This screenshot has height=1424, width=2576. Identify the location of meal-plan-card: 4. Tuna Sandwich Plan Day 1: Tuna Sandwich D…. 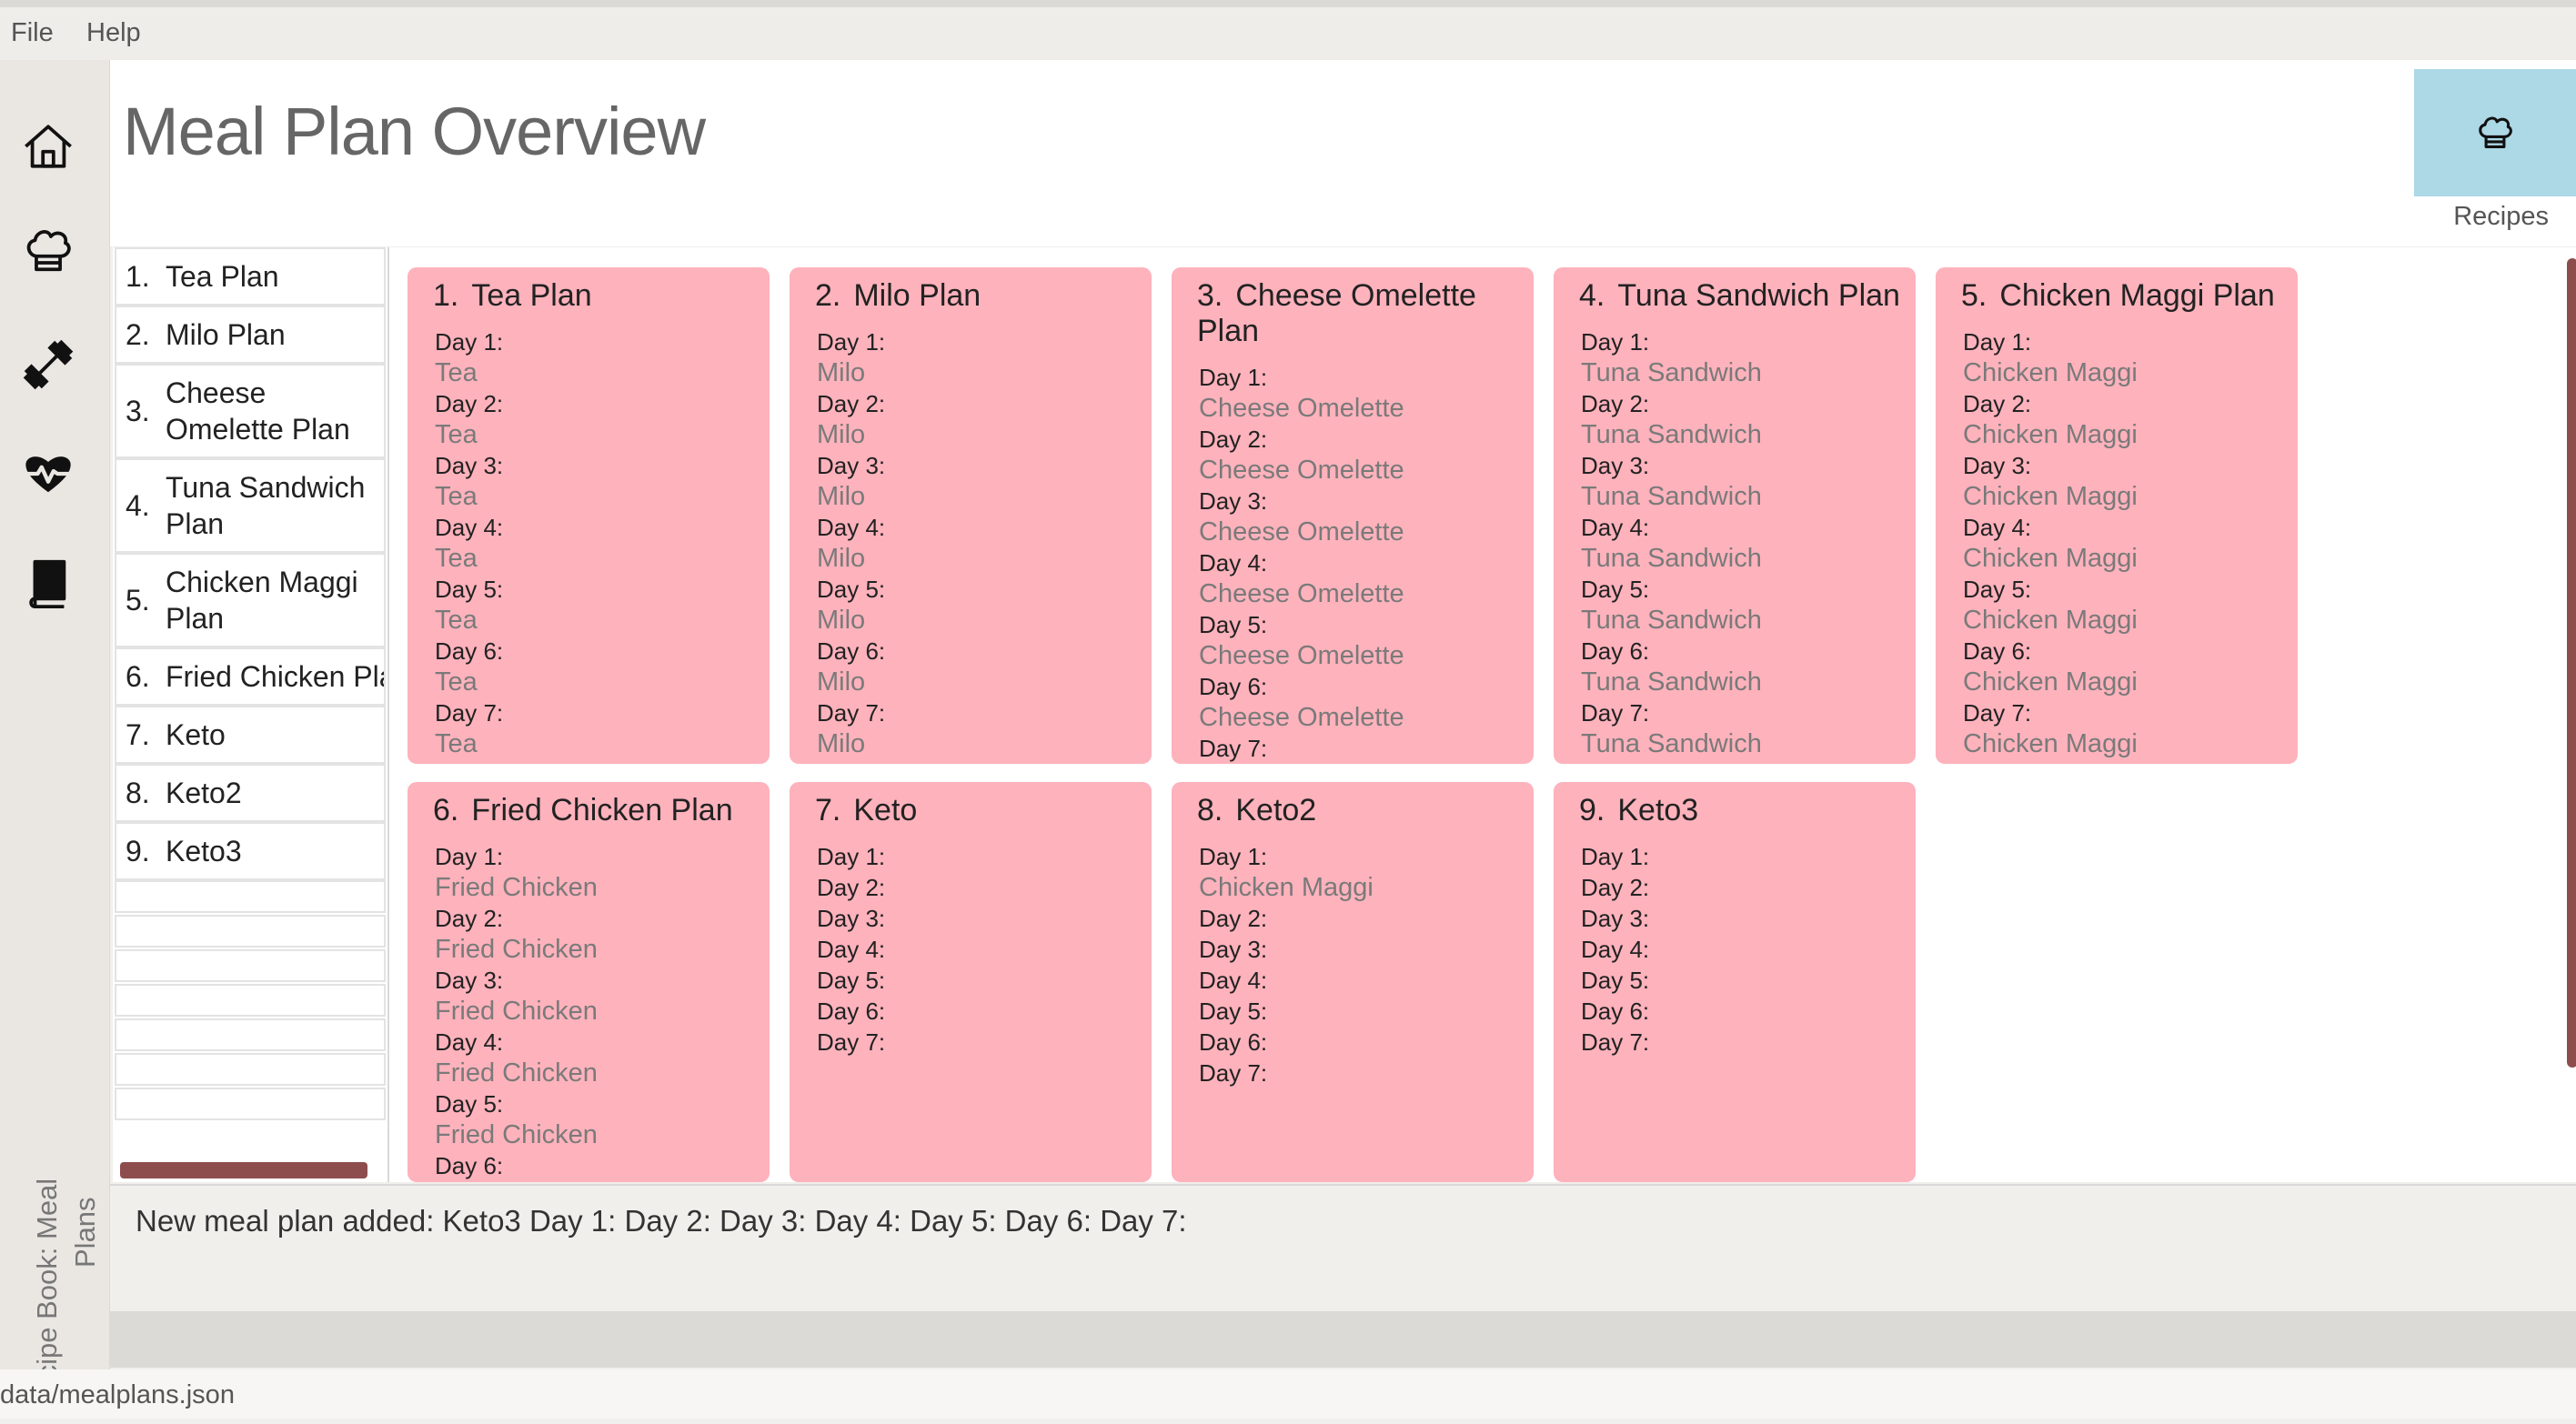
(1735, 515).